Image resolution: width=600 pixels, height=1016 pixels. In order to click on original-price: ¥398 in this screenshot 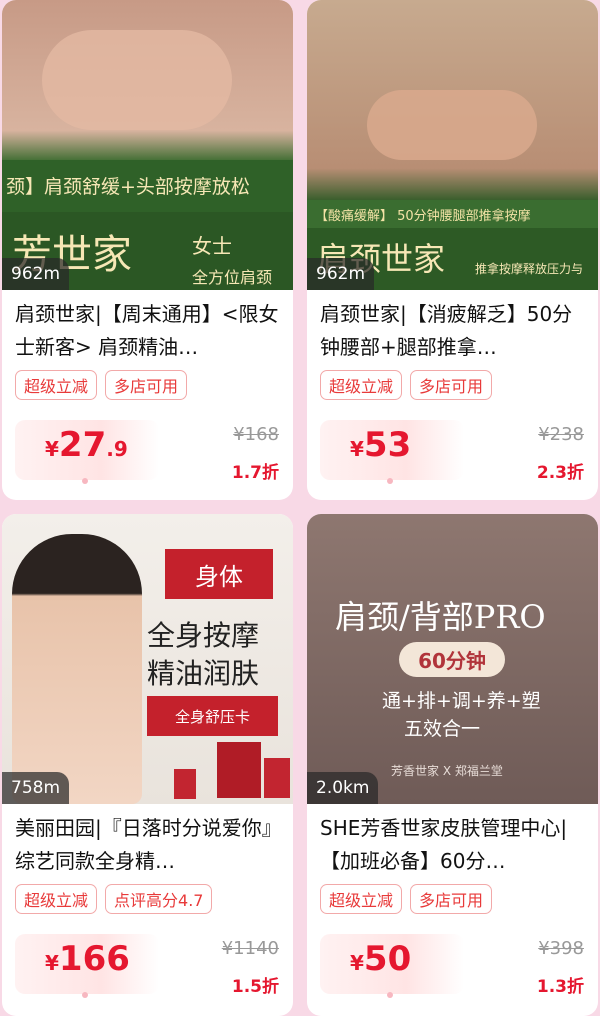, I will do `click(561, 948)`.